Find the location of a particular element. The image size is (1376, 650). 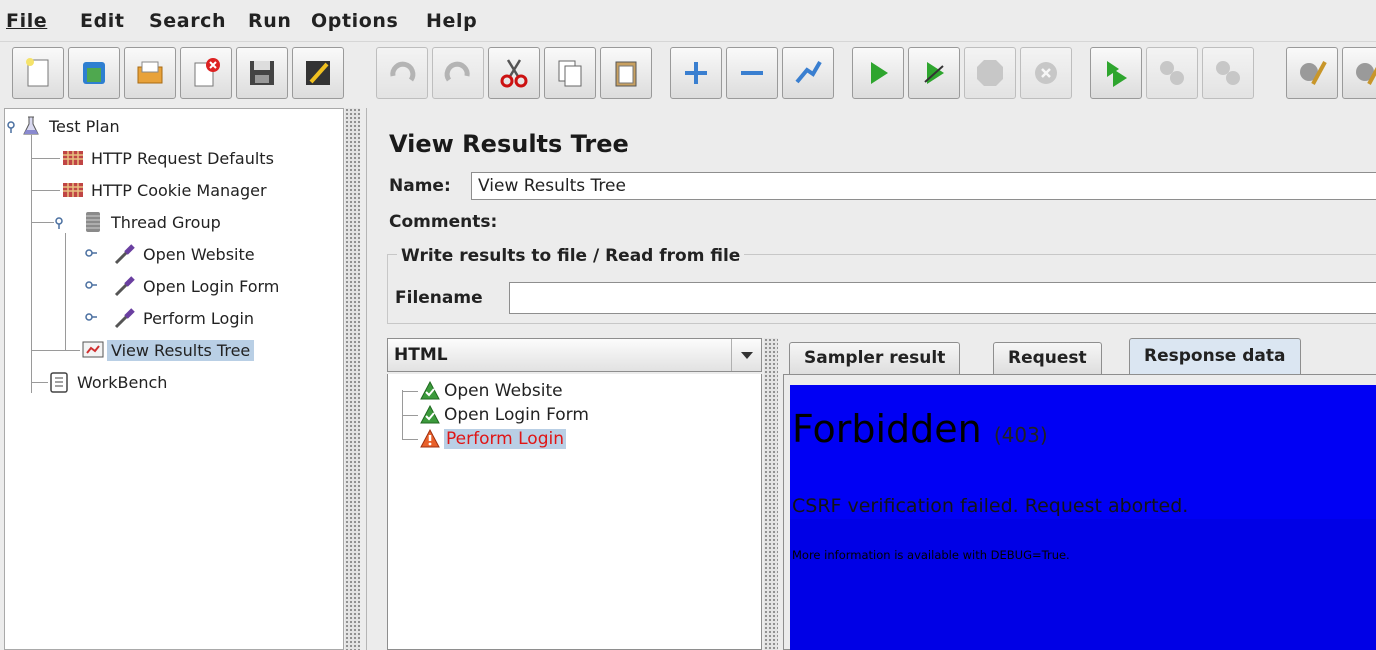

new-icon is located at coordinates (37, 72).